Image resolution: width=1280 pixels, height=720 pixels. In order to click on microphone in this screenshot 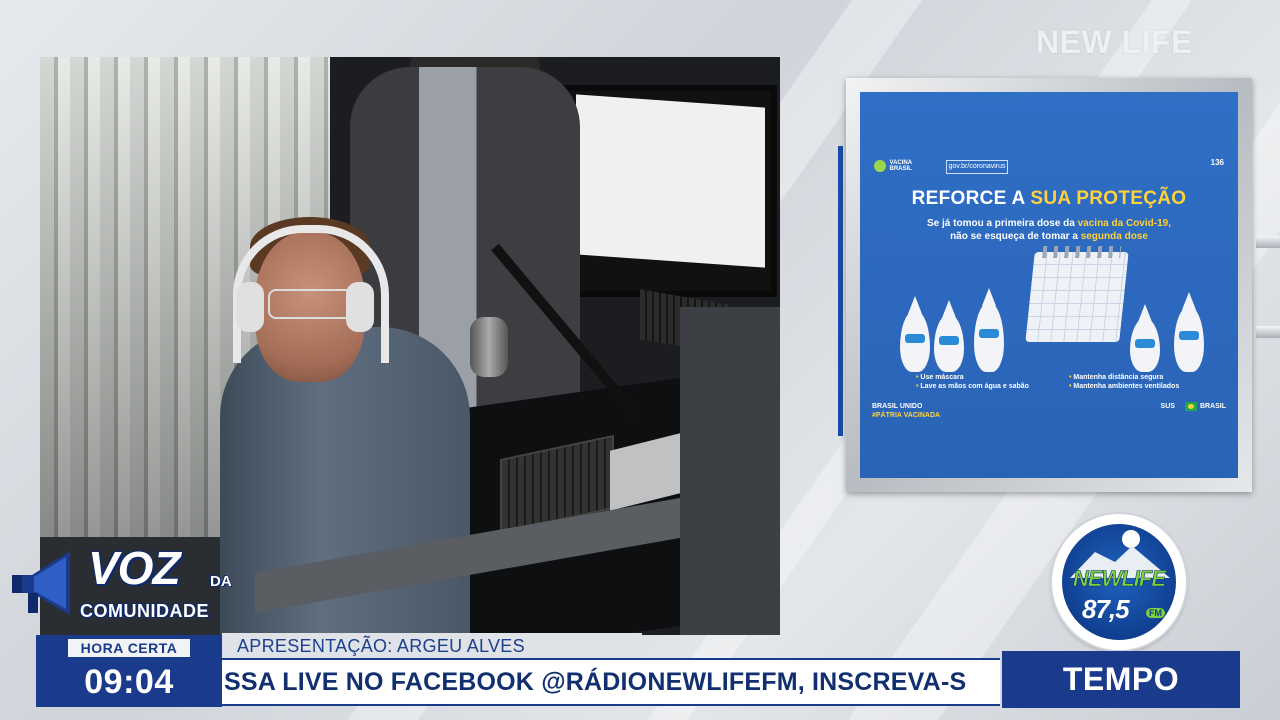, I will do `click(489, 347)`.